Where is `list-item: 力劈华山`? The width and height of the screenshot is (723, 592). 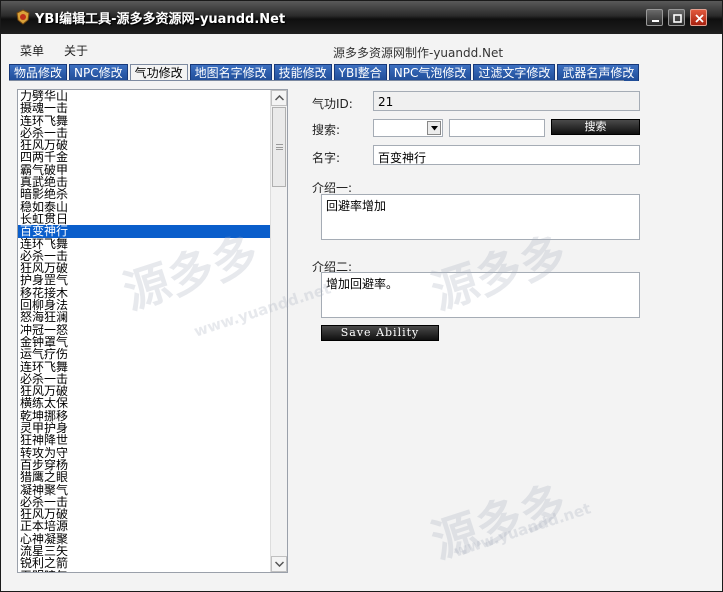
list-item: 力劈华山 is located at coordinates (144, 96).